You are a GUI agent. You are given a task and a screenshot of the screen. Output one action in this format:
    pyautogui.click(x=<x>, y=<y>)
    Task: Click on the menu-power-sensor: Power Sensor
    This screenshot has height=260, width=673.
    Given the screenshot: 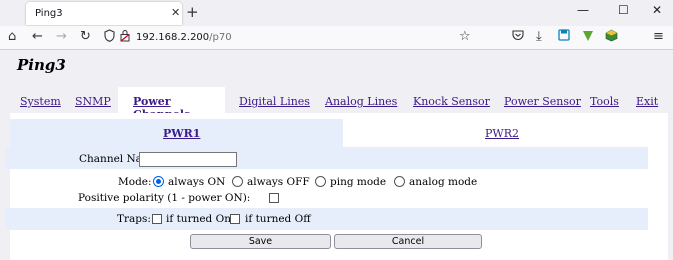 What is the action you would take?
    pyautogui.click(x=542, y=101)
    